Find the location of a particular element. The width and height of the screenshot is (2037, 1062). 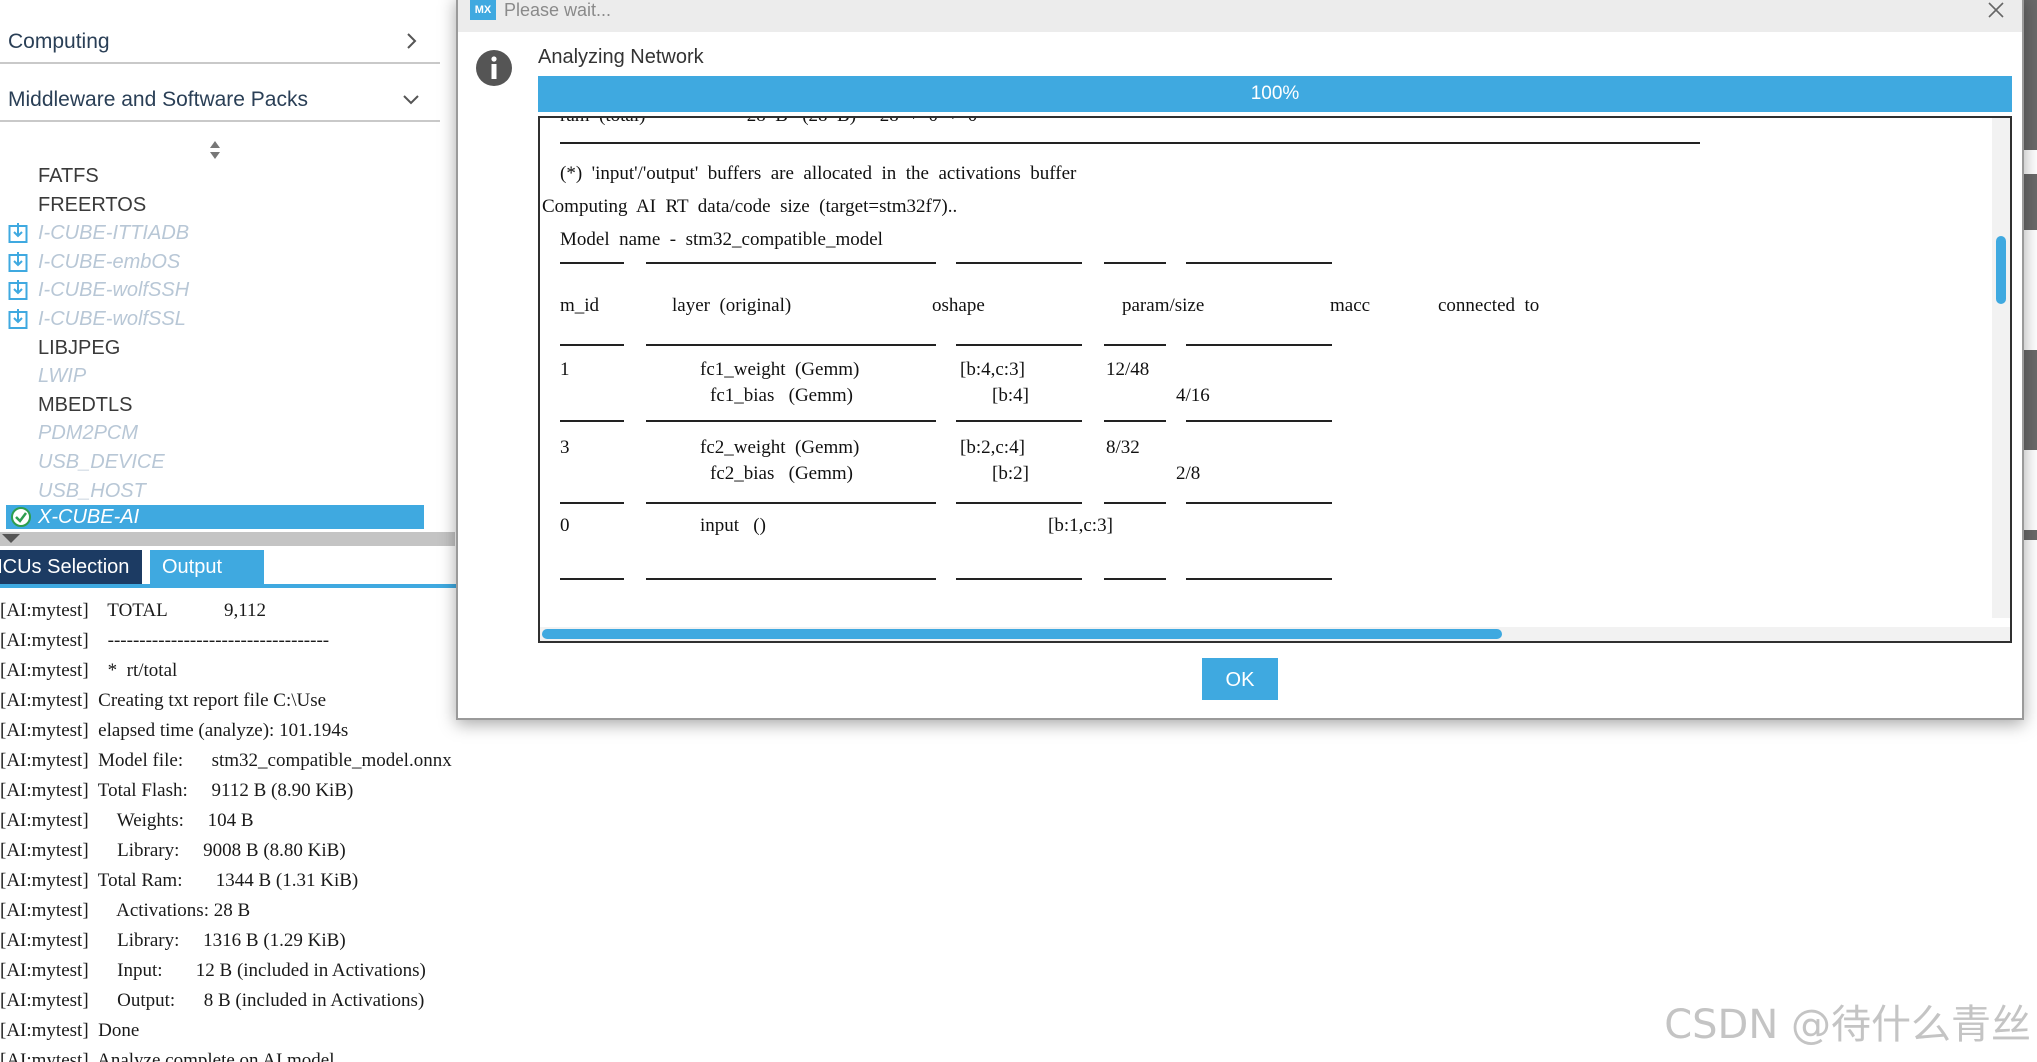

close-icon is located at coordinates (1996, 11).